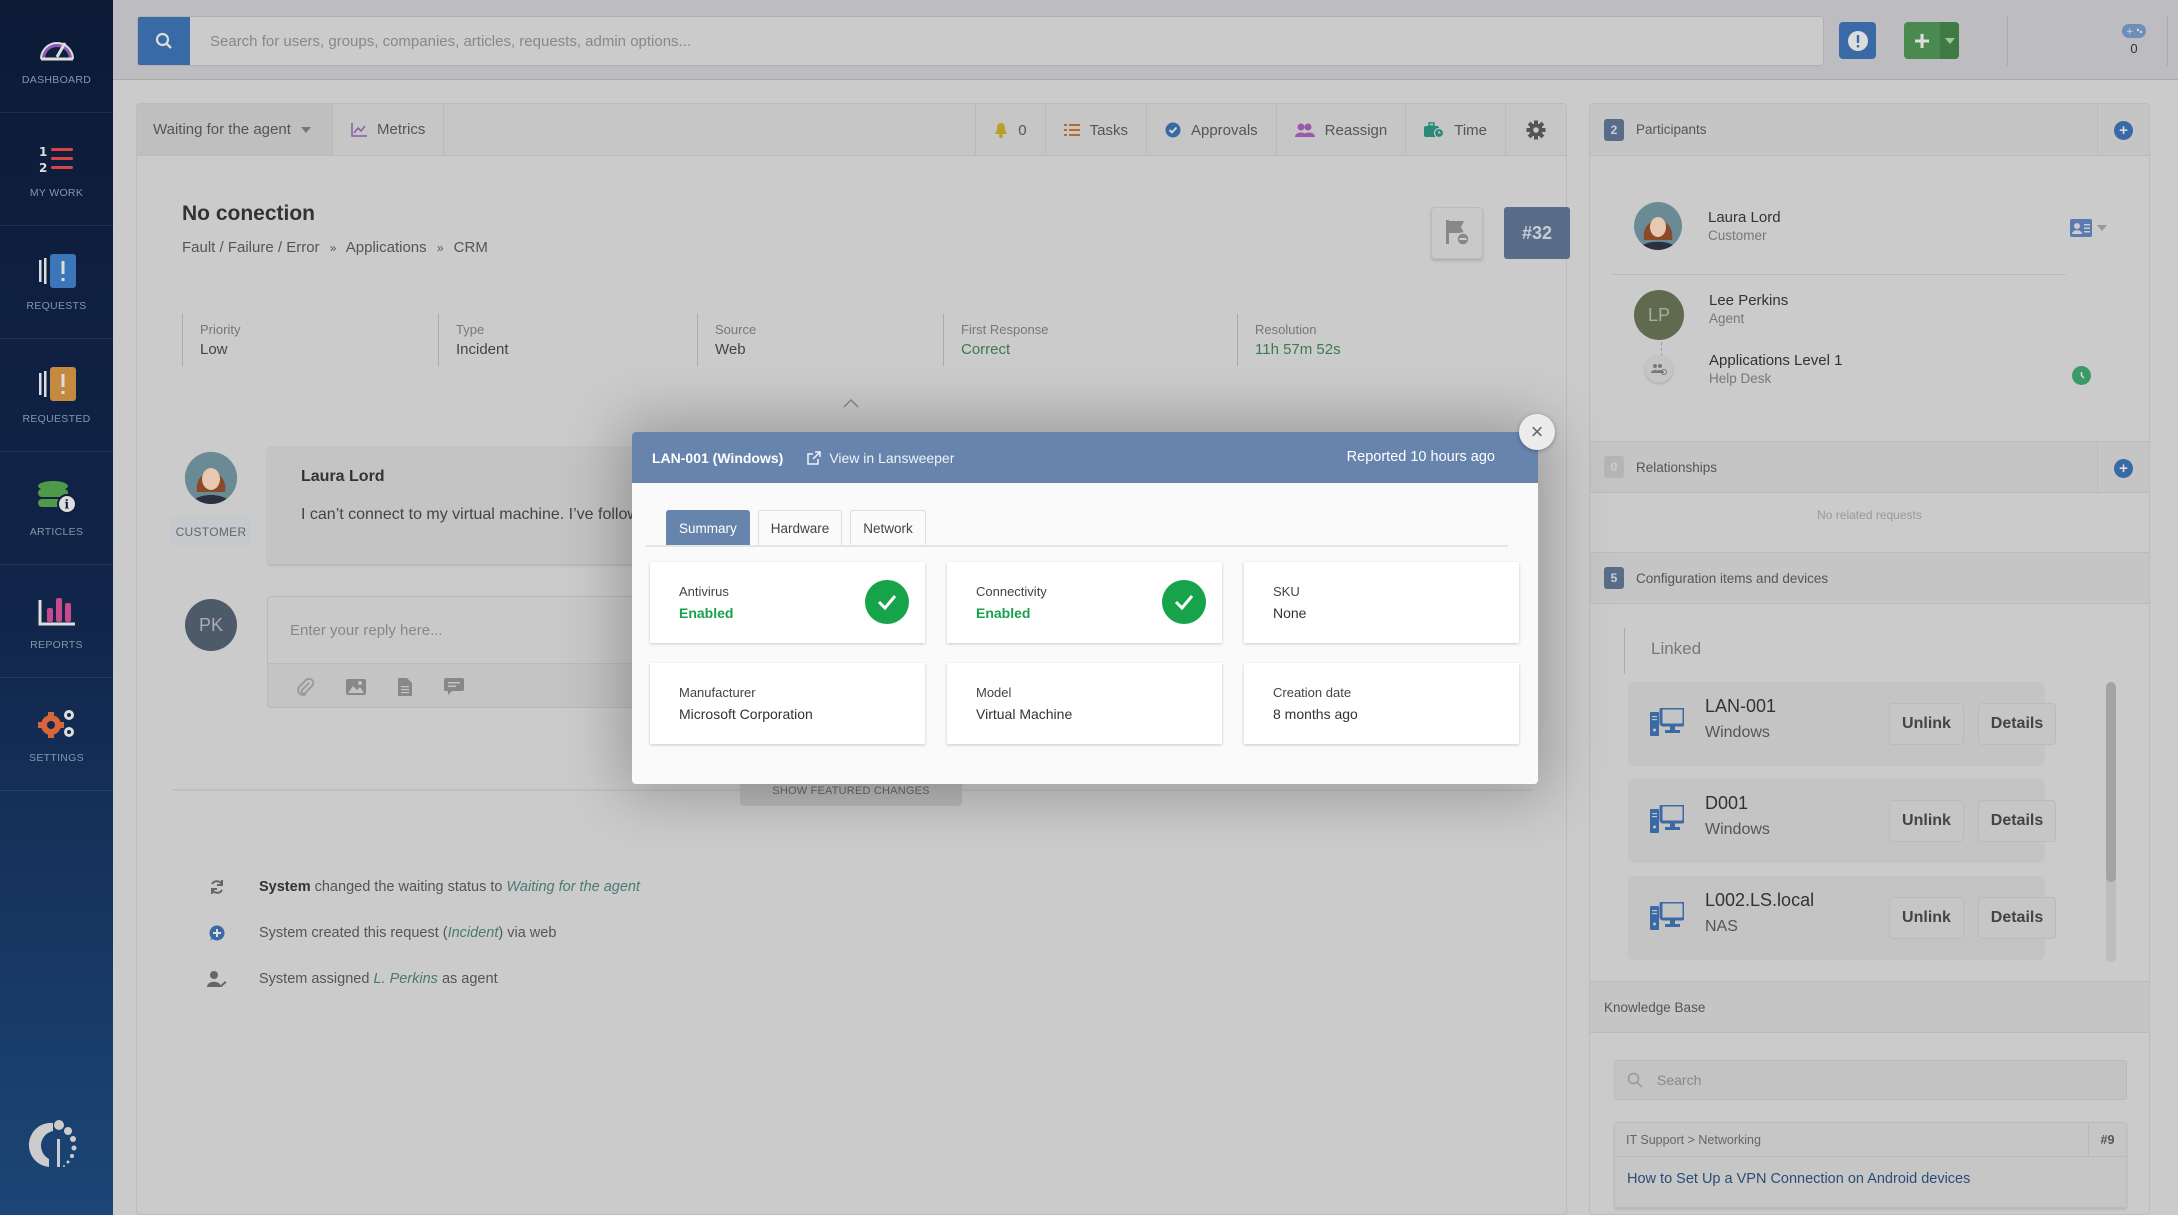  What do you see at coordinates (1744, 217) in the screenshot?
I see `participant-name: Laura Lord` at bounding box center [1744, 217].